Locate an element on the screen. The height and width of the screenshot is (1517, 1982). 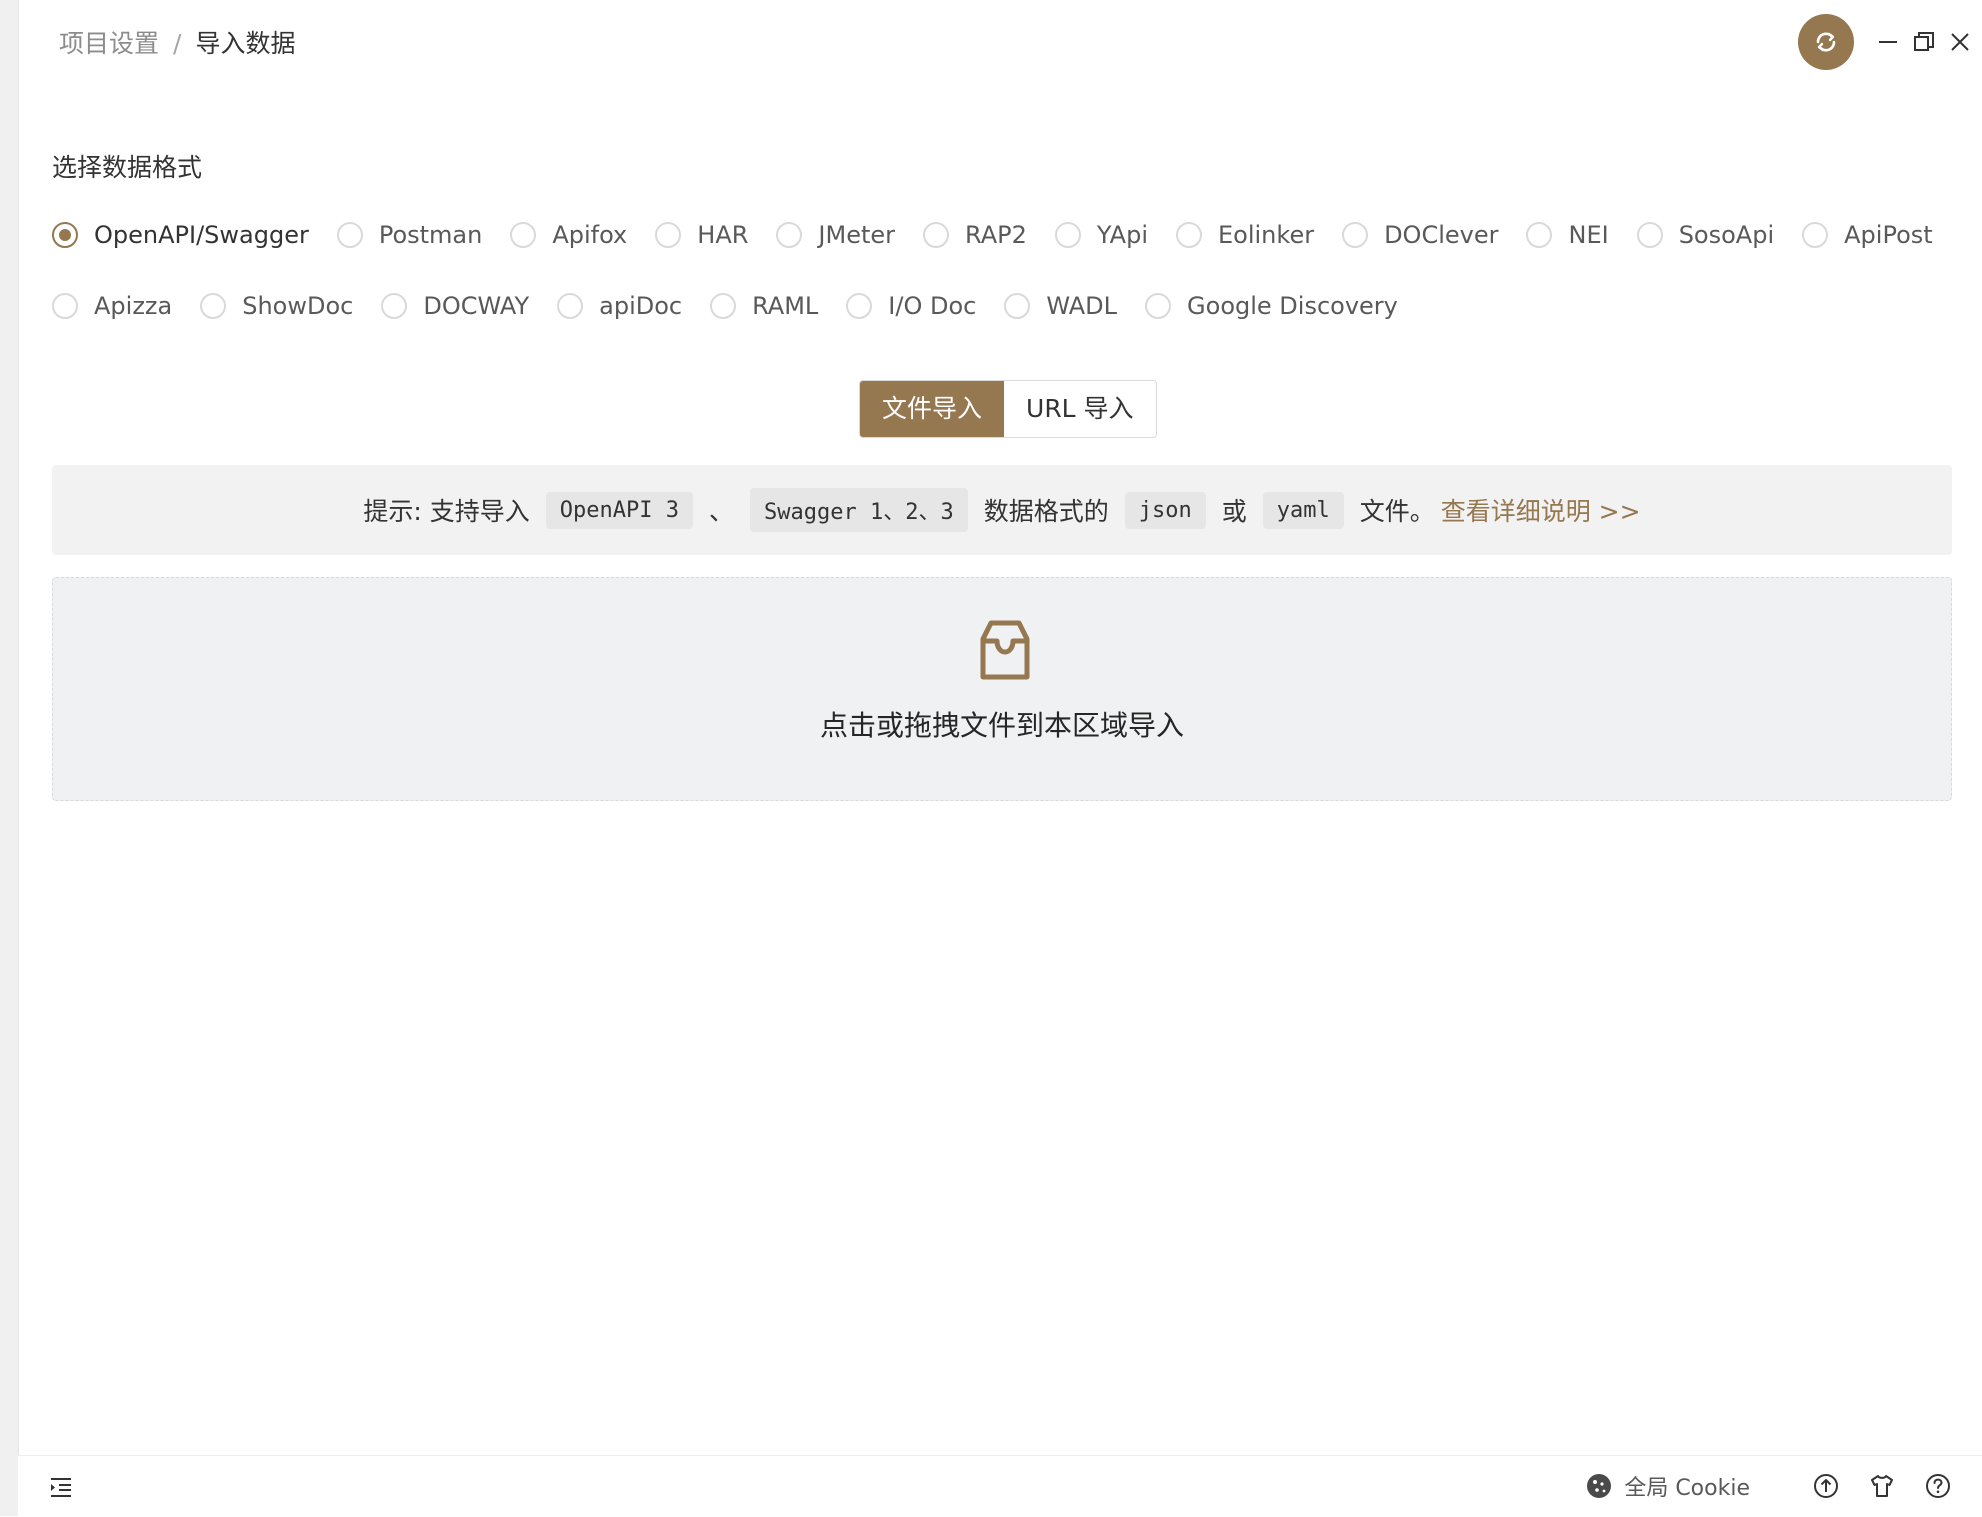
tip-or: 或 is located at coordinates (1234, 511).